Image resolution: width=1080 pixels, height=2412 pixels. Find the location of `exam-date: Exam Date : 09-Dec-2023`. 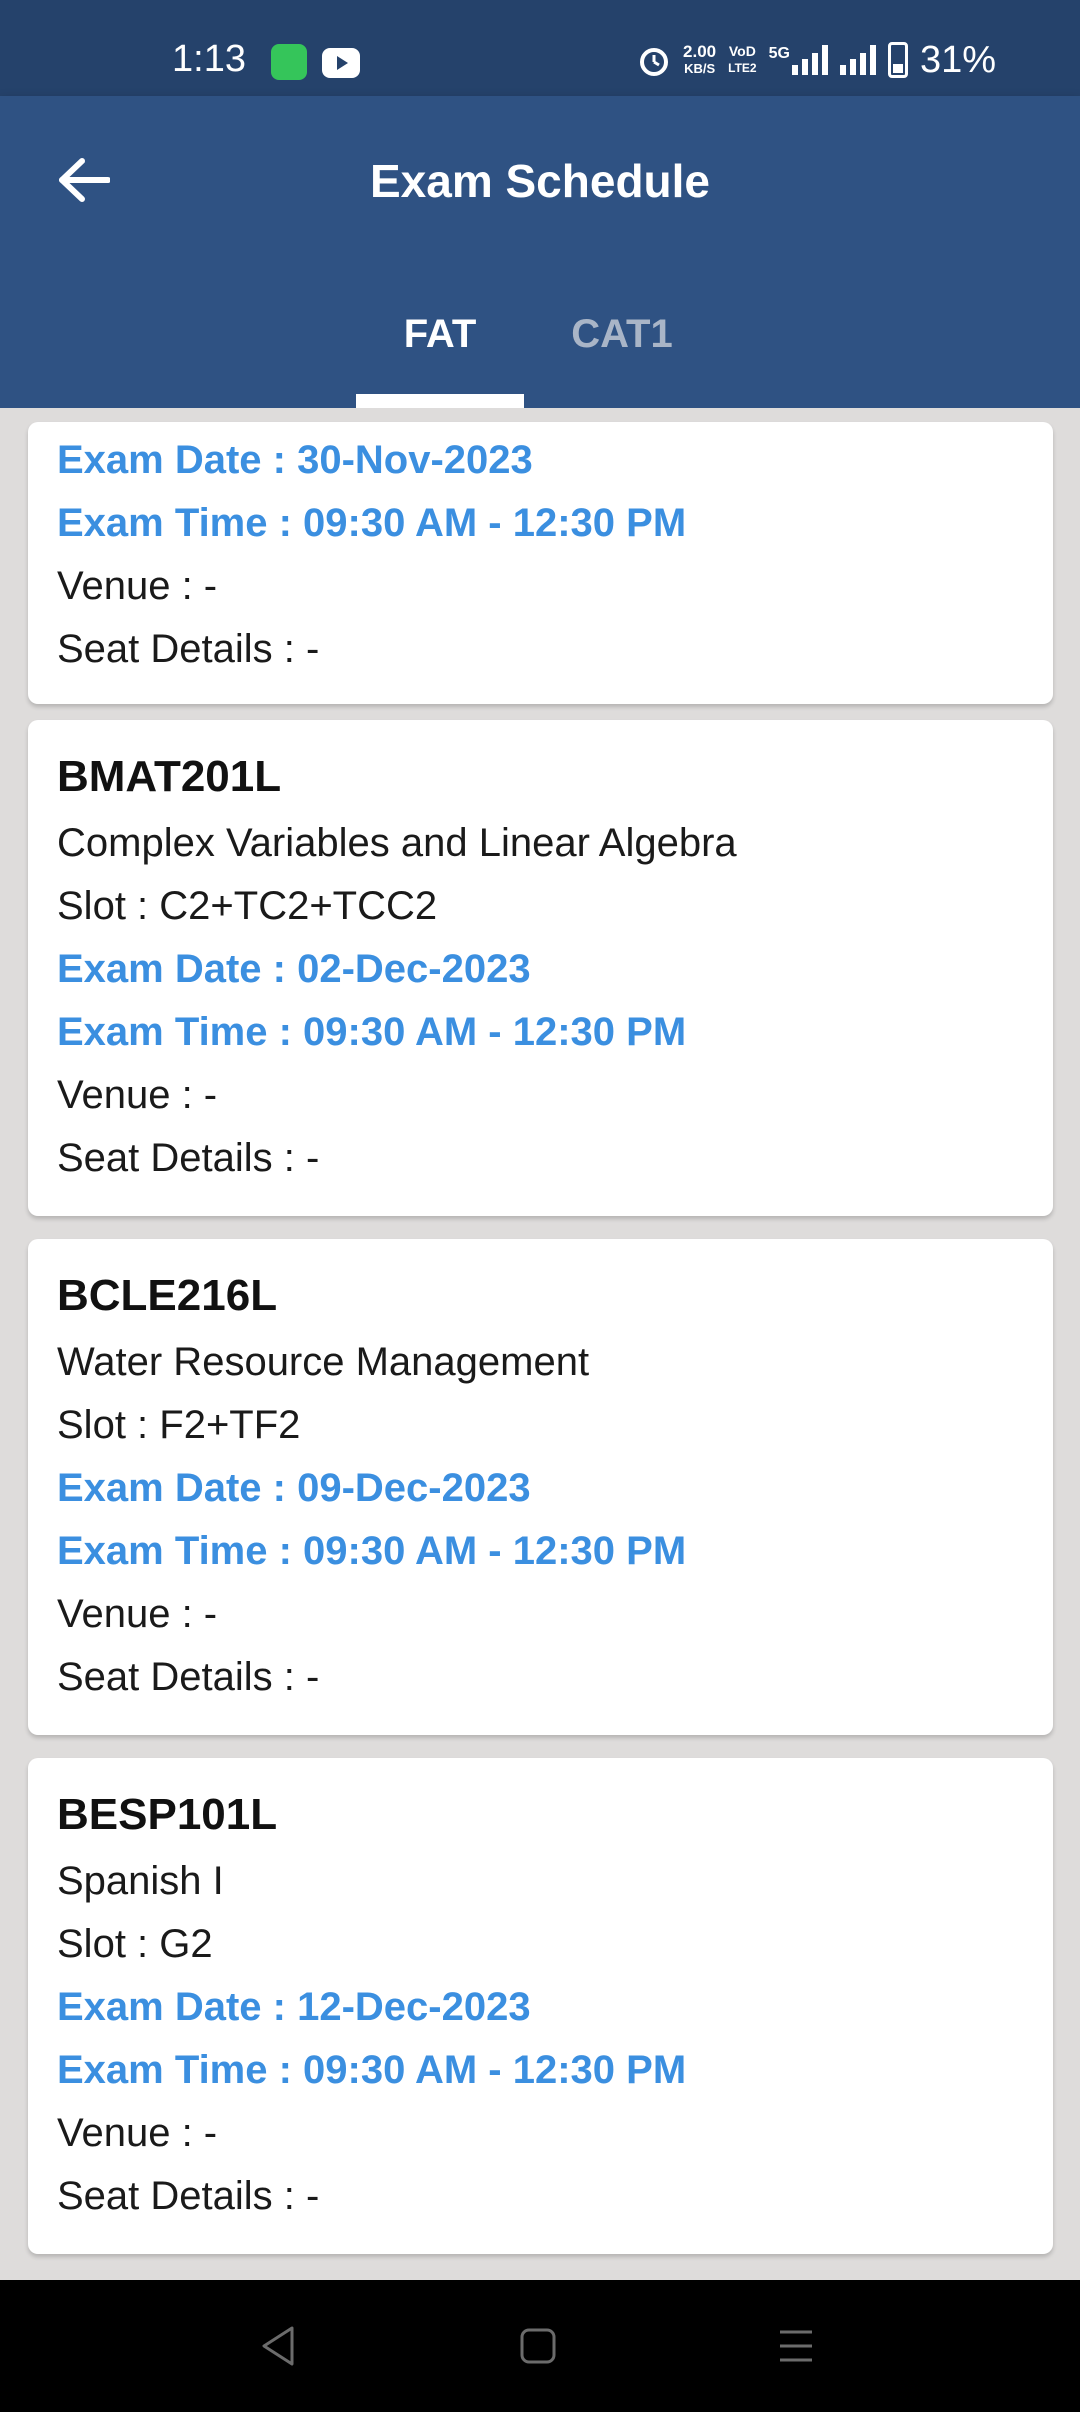

exam-date: Exam Date : 09-Dec-2023 is located at coordinates (294, 1488).